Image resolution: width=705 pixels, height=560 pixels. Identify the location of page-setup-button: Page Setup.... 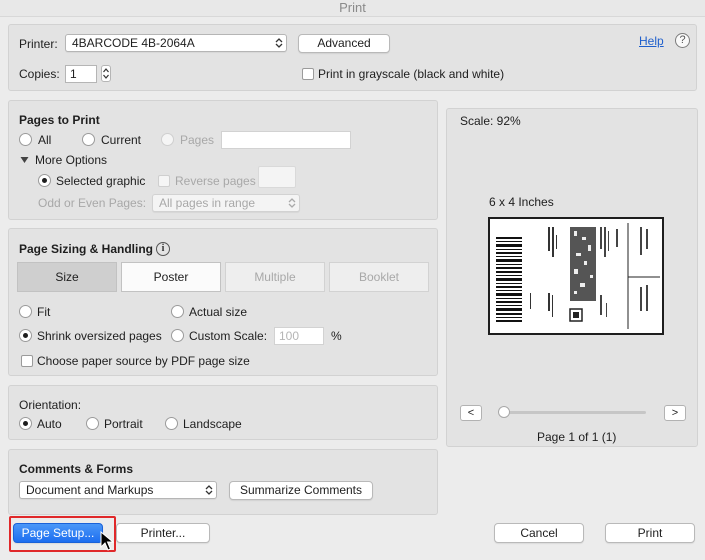
(58, 533).